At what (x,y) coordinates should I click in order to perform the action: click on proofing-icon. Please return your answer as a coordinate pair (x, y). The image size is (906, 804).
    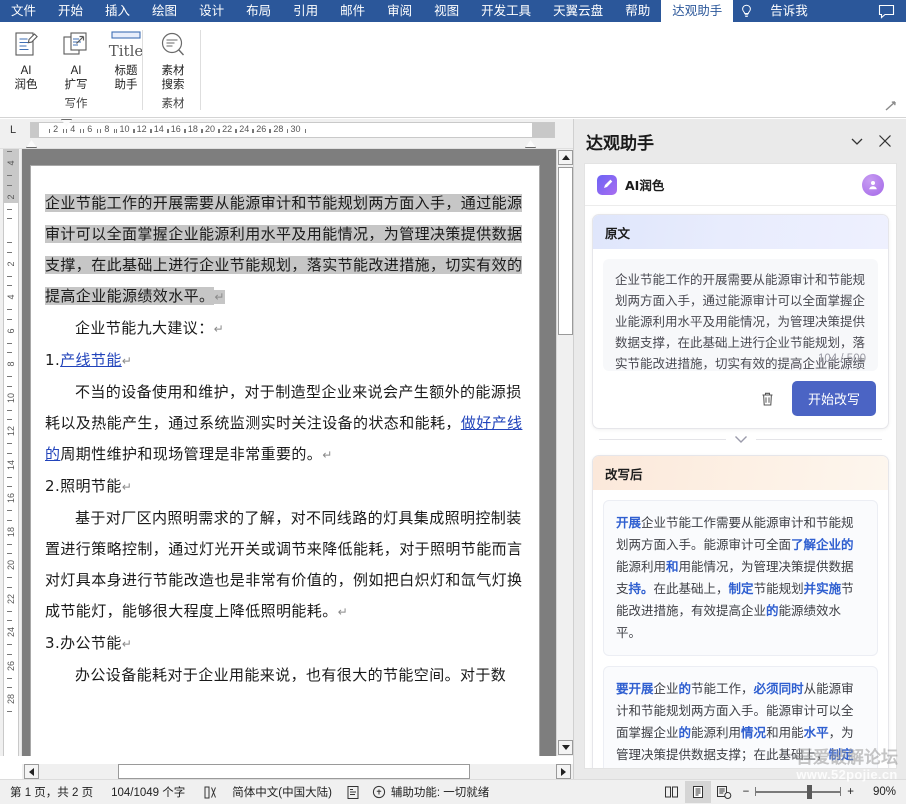
    Looking at the image, I should click on (210, 792).